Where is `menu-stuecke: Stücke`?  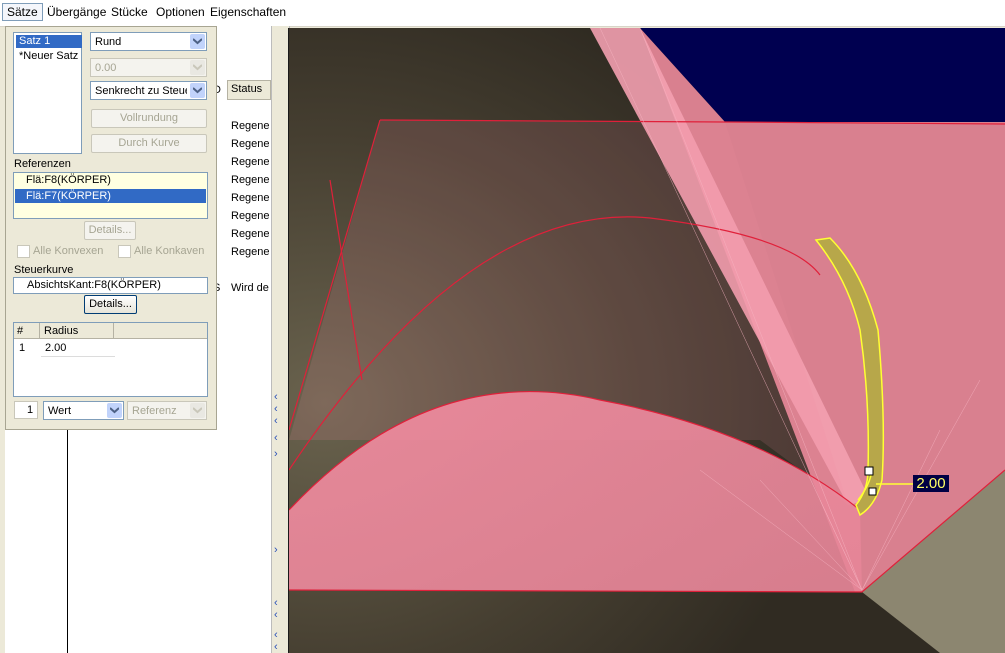 menu-stuecke: Stücke is located at coordinates (129, 12).